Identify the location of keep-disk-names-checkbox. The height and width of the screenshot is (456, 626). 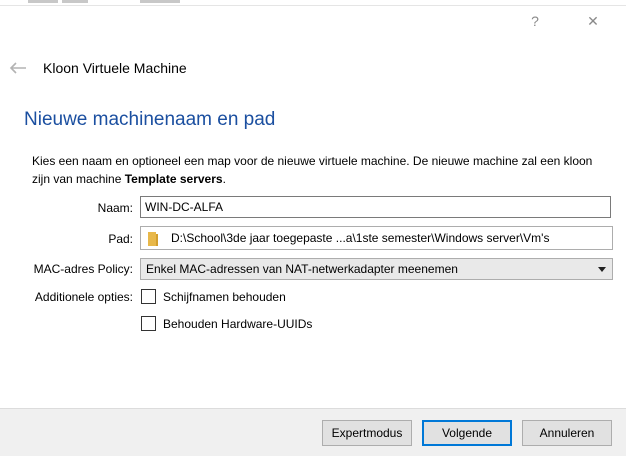
(148, 296).